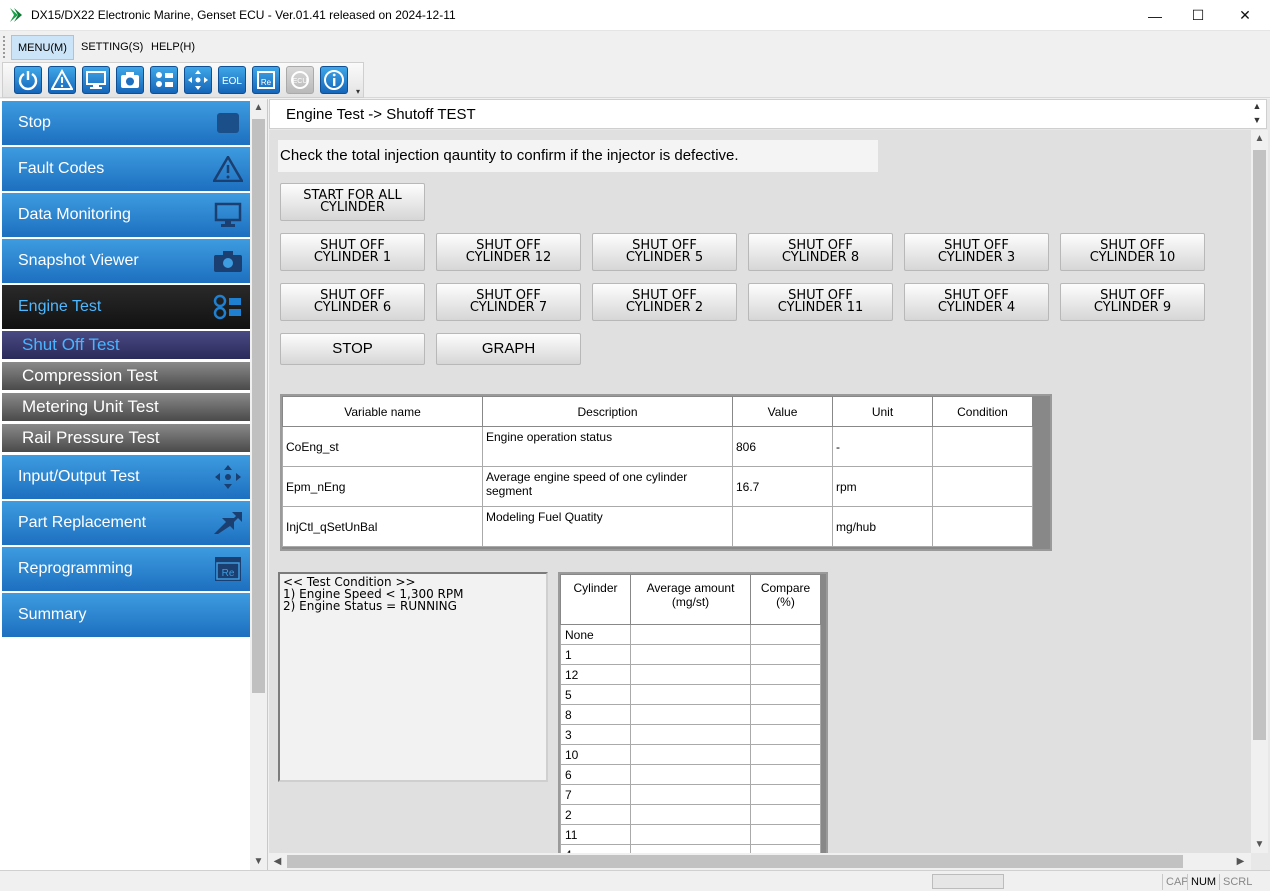 The image size is (1270, 891). What do you see at coordinates (690, 634) in the screenshot?
I see `table-row: None` at bounding box center [690, 634].